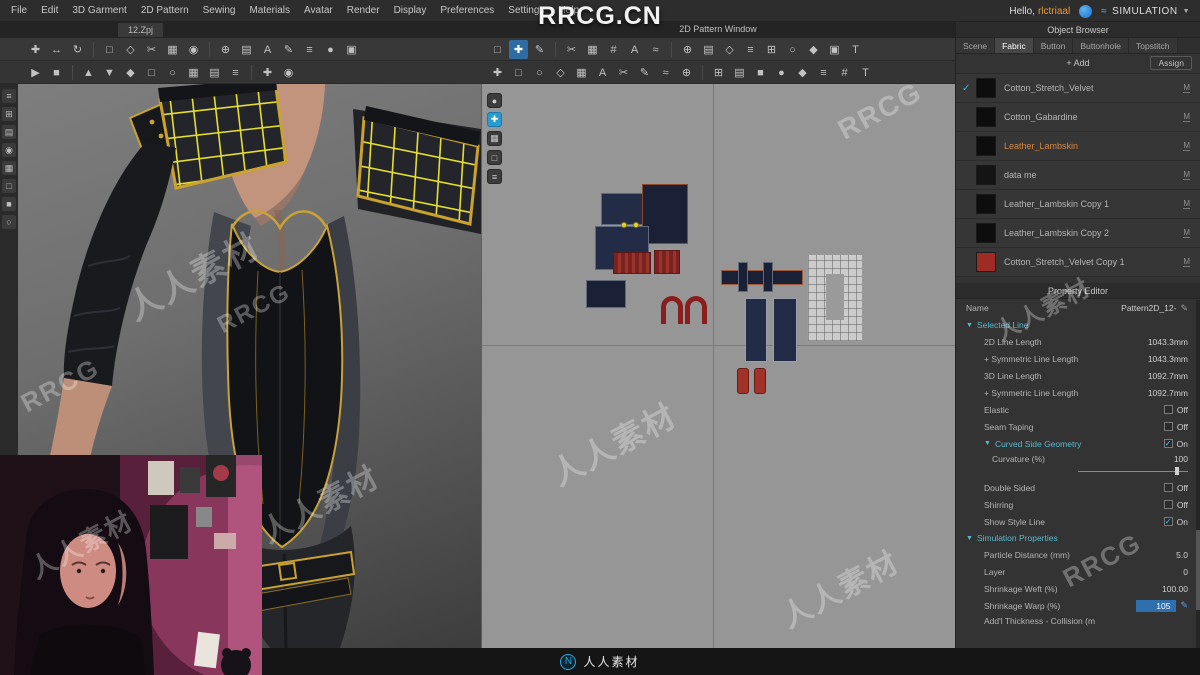 The image size is (1200, 675). Describe the element at coordinates (834, 49) in the screenshot. I see `bounding-tool-icon: ▣` at that location.